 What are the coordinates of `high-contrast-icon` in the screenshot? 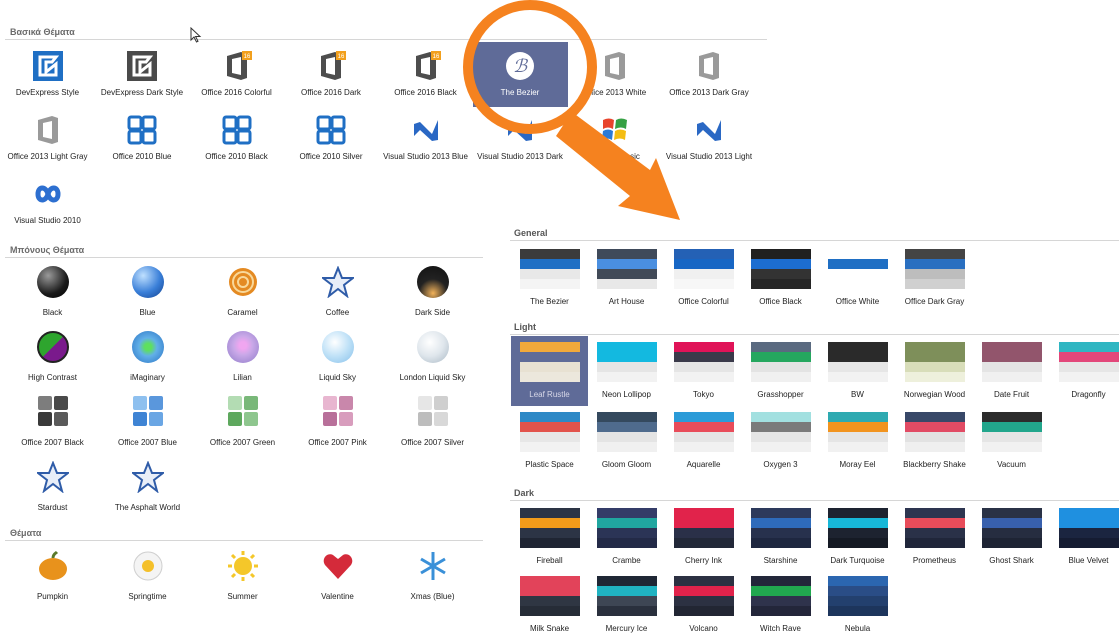 It's located at (53, 348).